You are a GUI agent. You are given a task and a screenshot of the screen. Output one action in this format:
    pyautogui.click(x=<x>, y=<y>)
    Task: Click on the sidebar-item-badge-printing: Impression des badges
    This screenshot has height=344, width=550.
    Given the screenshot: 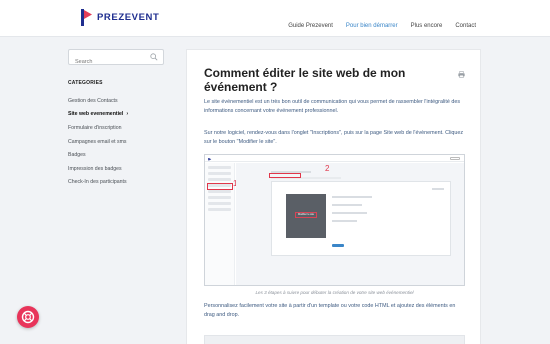 What is the action you would take?
    pyautogui.click(x=116, y=169)
    